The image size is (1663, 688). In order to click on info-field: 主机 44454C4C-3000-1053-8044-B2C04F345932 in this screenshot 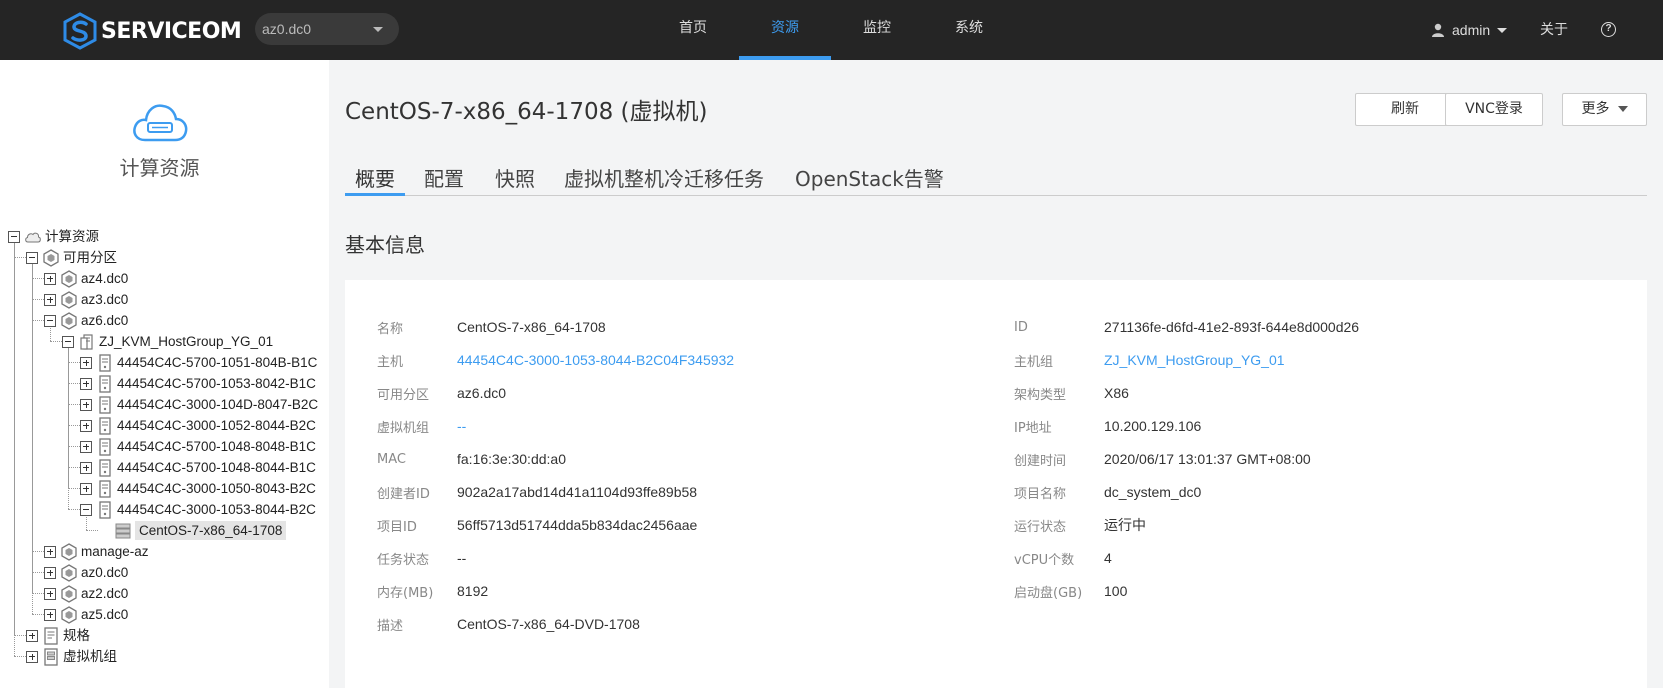, I will do `click(555, 360)`.